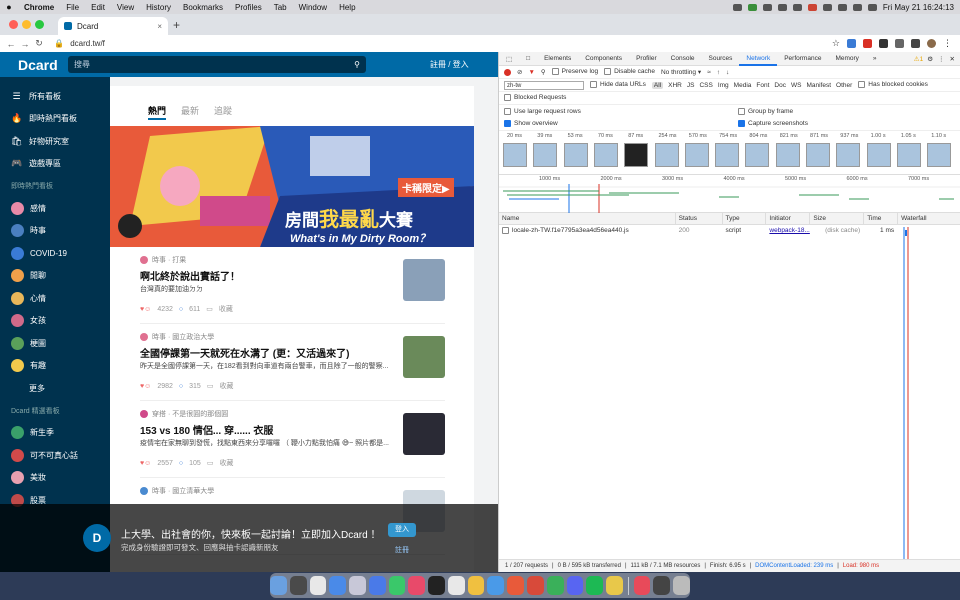  What do you see at coordinates (292, 285) in the screenshot?
I see `list-item: 時事 · 打果 啊北終於說出實話了！ 台灣真的要加油ㄉㄉ ♥☺ 4232 ○ 611 ▭ 收藏` at bounding box center [292, 285].